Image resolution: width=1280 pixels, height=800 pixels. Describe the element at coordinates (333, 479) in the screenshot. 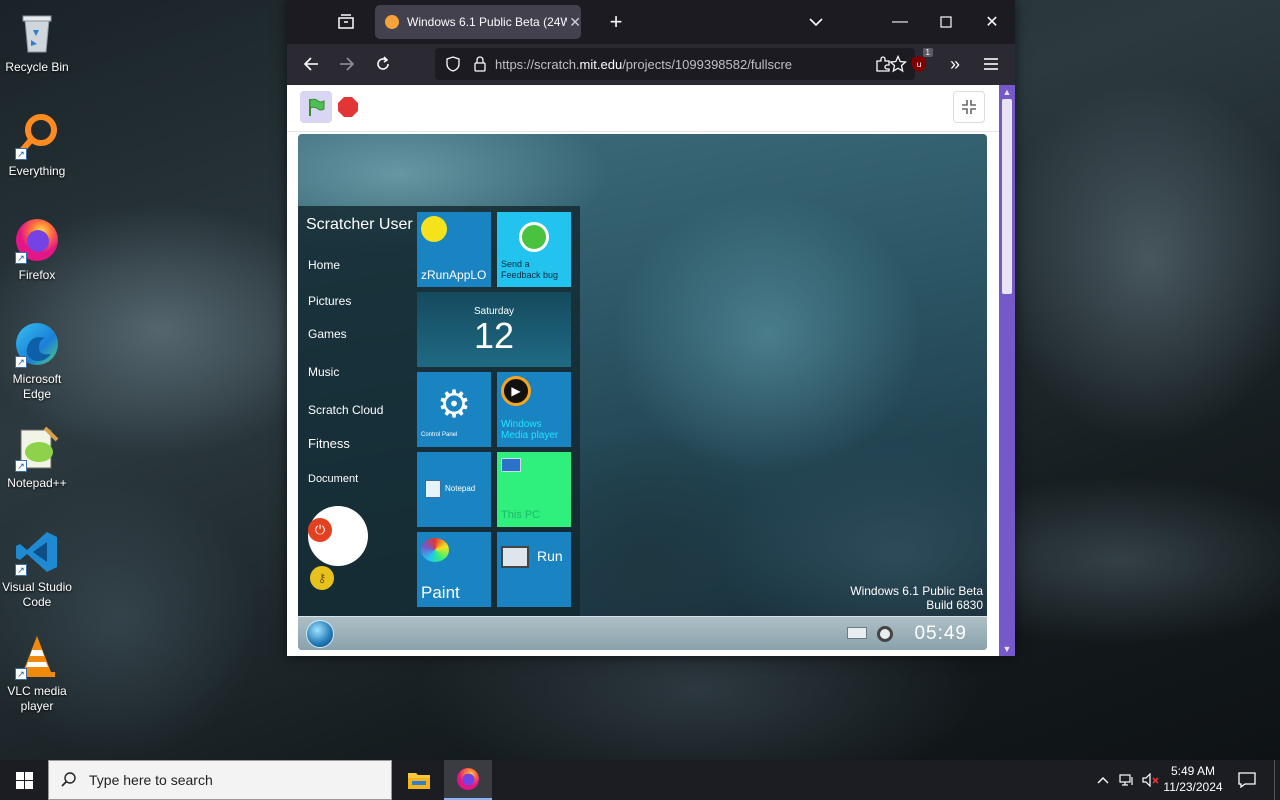

I see `start-menu-item-document: Document` at that location.